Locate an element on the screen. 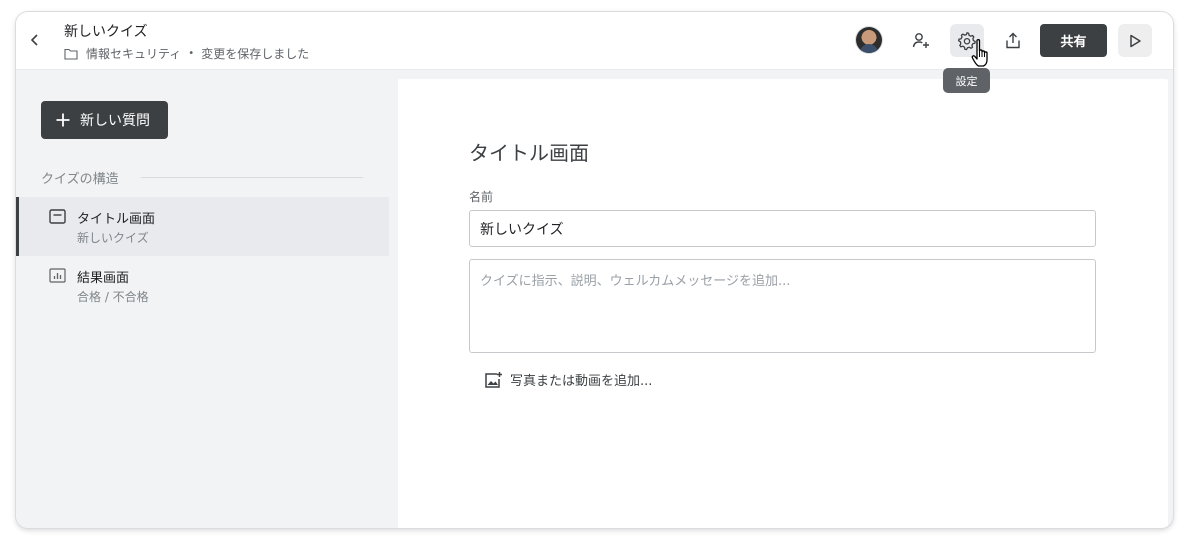 The width and height of the screenshot is (1189, 547). quiz-name-input is located at coordinates (782, 228).